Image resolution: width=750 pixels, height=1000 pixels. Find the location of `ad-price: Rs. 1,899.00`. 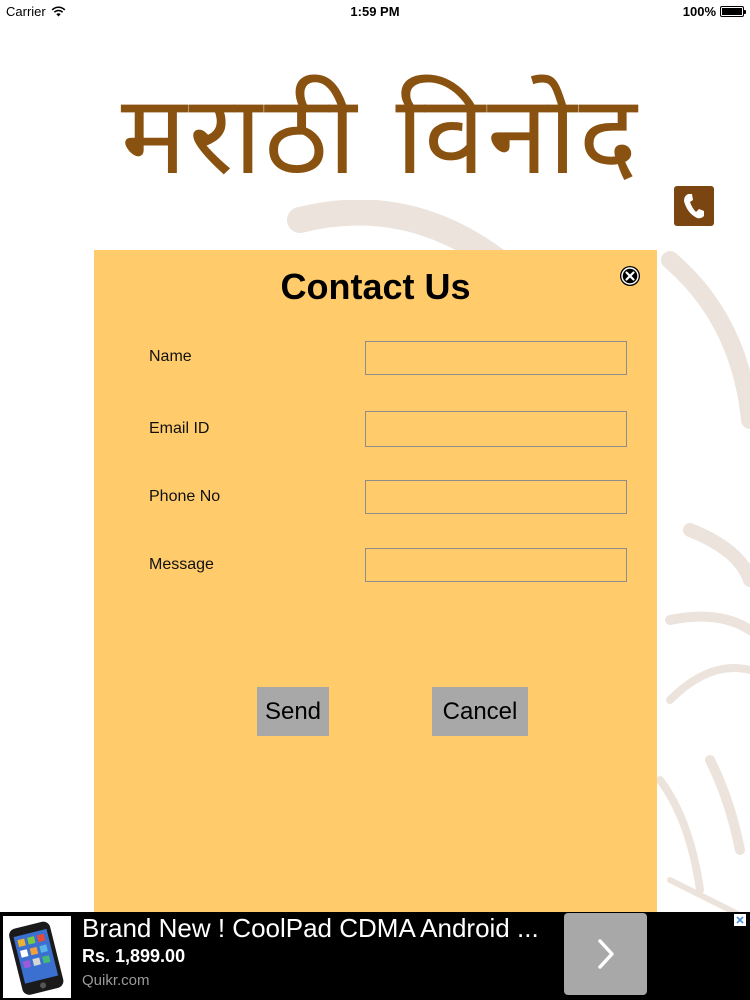

ad-price: Rs. 1,899.00 is located at coordinates (134, 956).